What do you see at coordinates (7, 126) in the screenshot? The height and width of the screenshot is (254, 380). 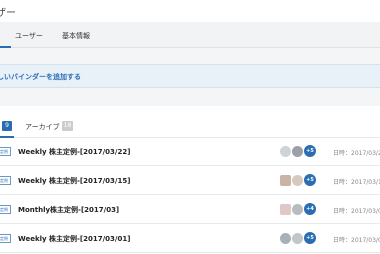 I see `active-count-badge: 9` at bounding box center [7, 126].